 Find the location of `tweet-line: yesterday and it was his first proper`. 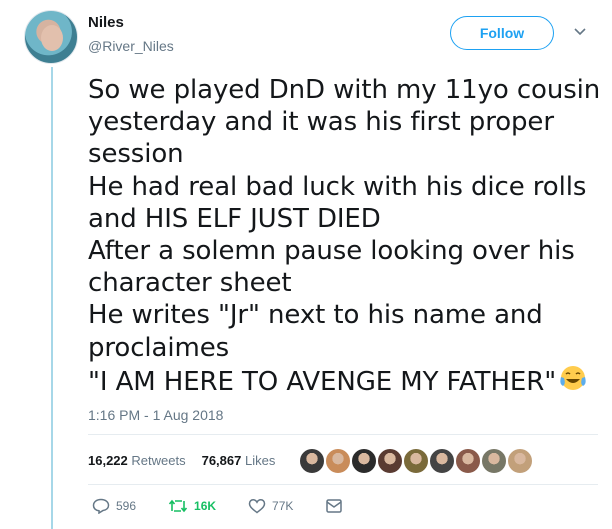

tweet-line: yesterday and it was his first proper is located at coordinates (321, 122).